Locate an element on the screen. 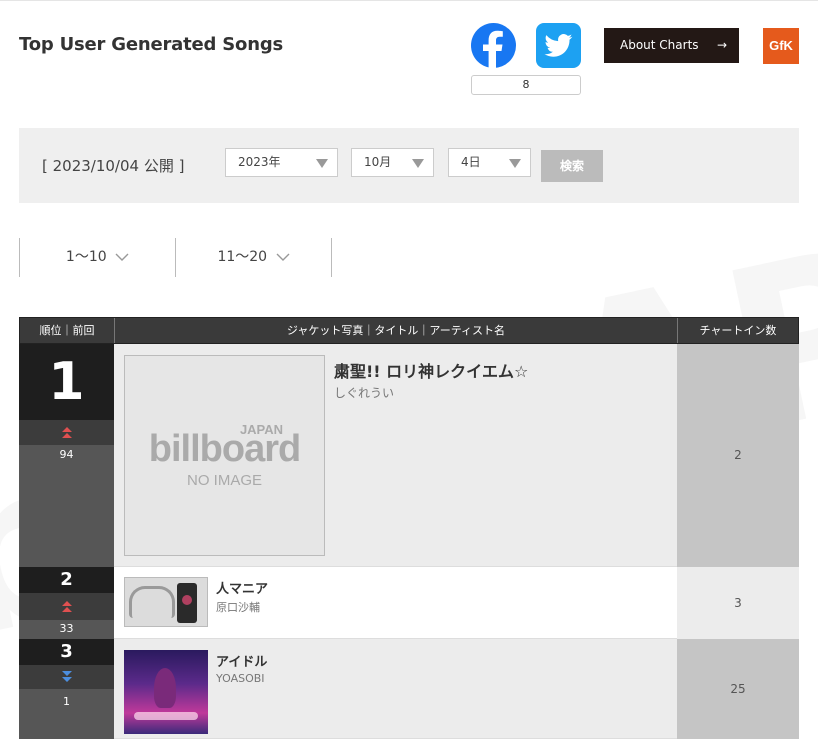  rank-down-icon is located at coordinates (66, 677).